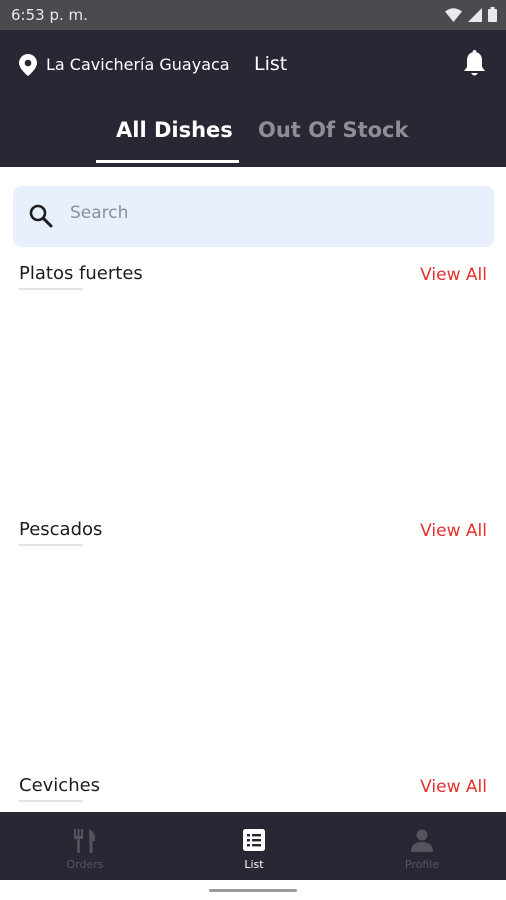  What do you see at coordinates (85, 841) in the screenshot?
I see `fork-knife-icon` at bounding box center [85, 841].